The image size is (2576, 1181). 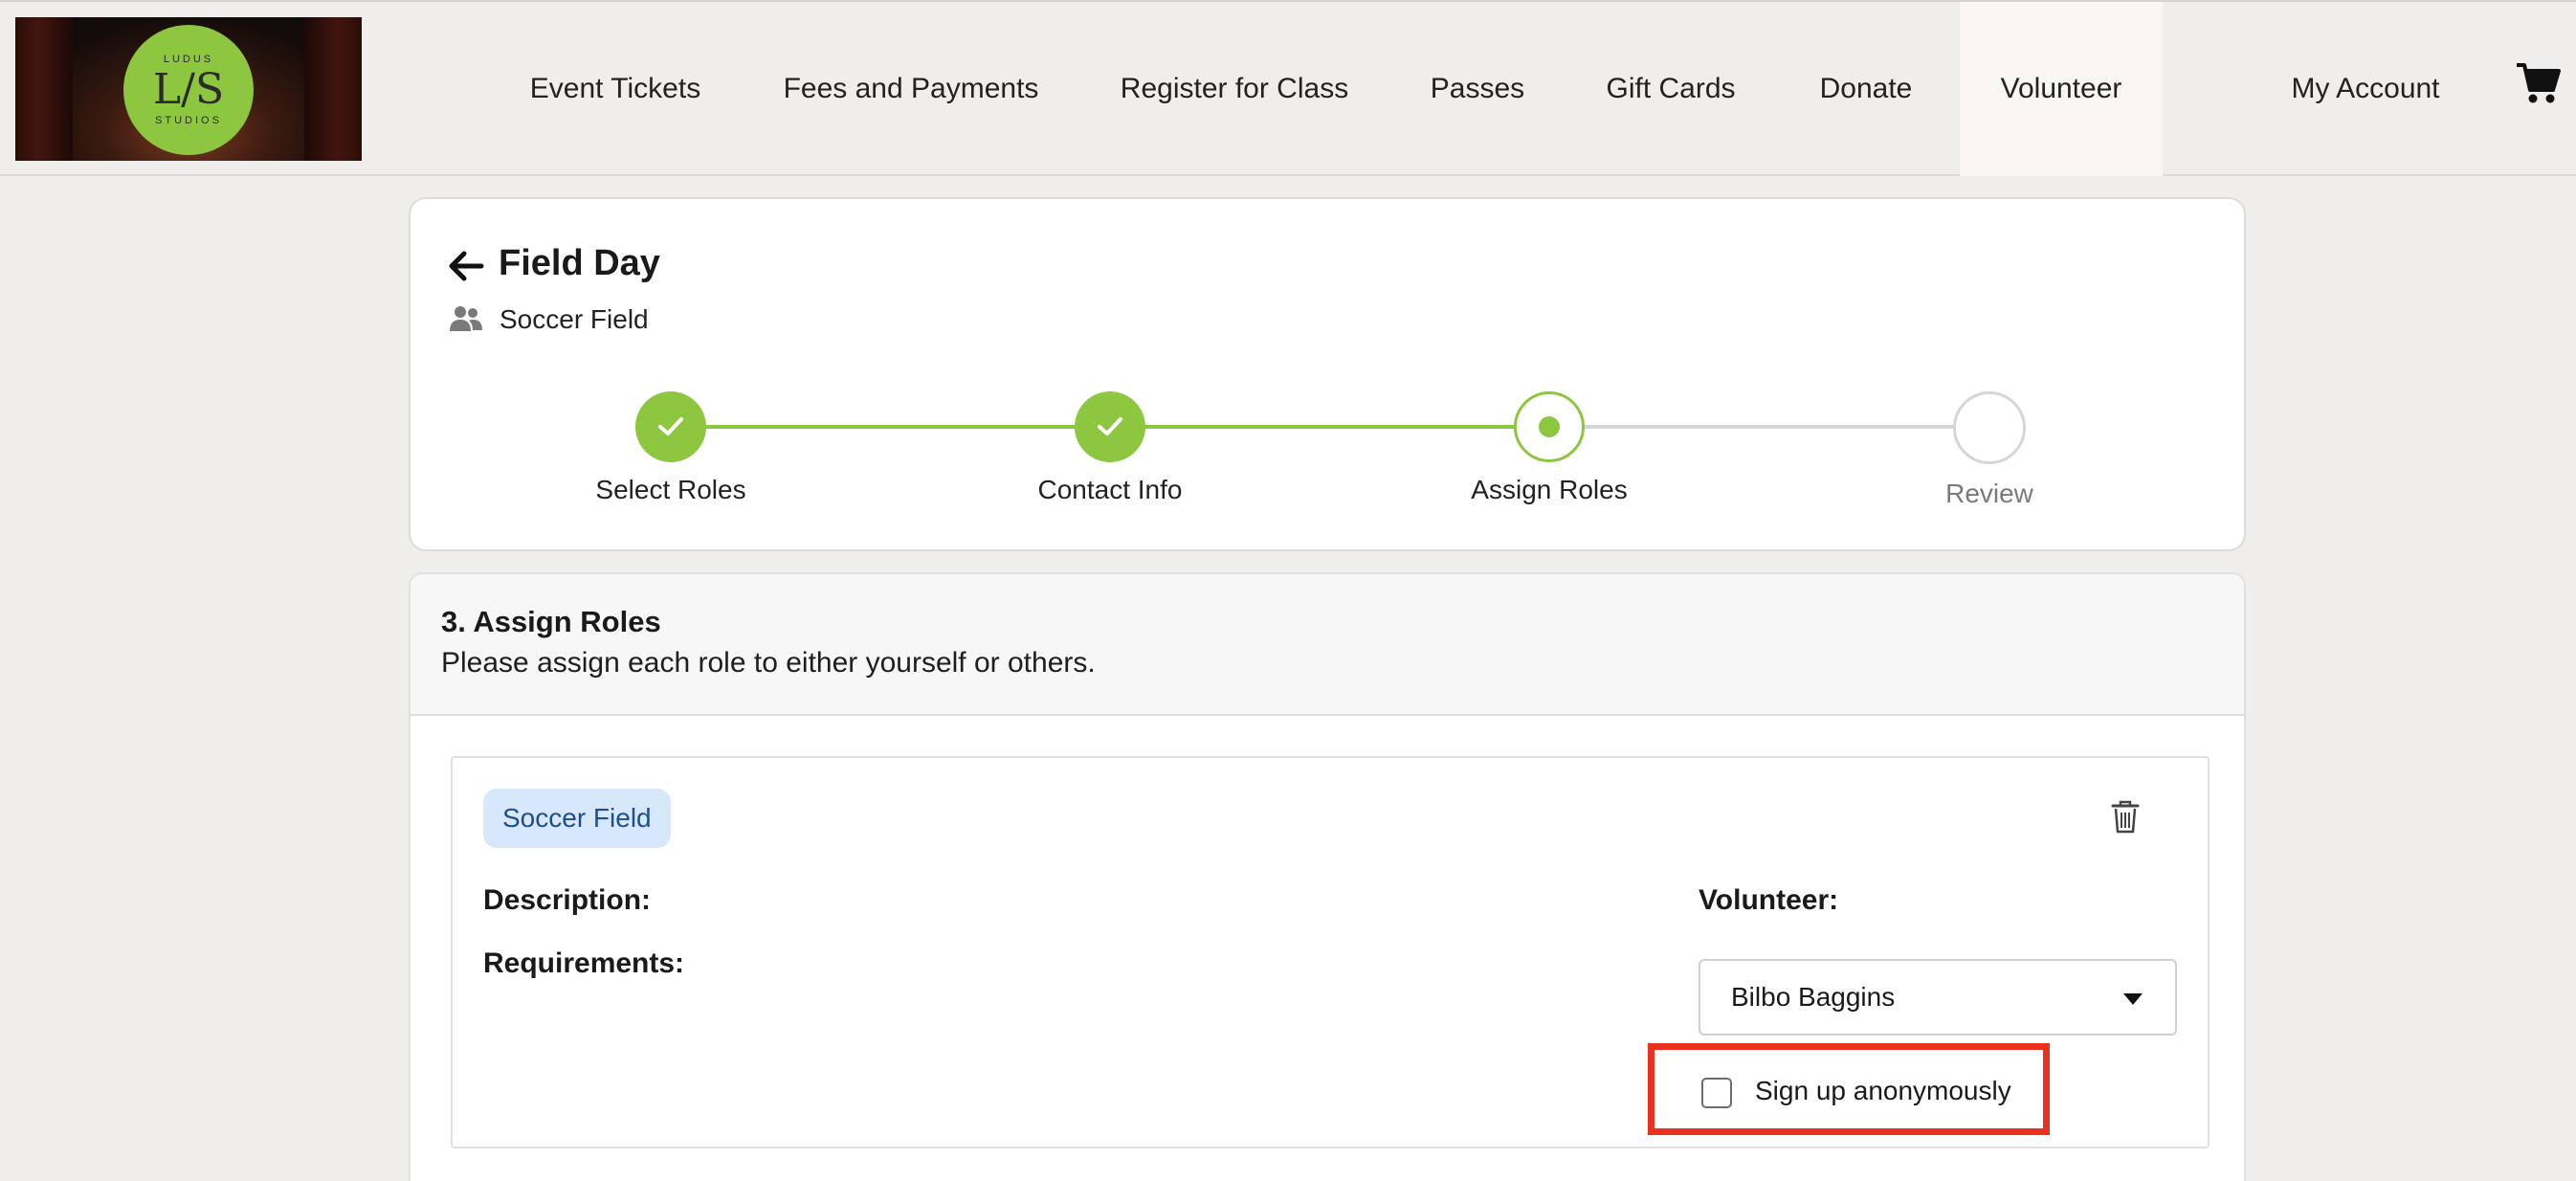 I want to click on nav-register-for-class: Register for Class, so click(x=1234, y=89).